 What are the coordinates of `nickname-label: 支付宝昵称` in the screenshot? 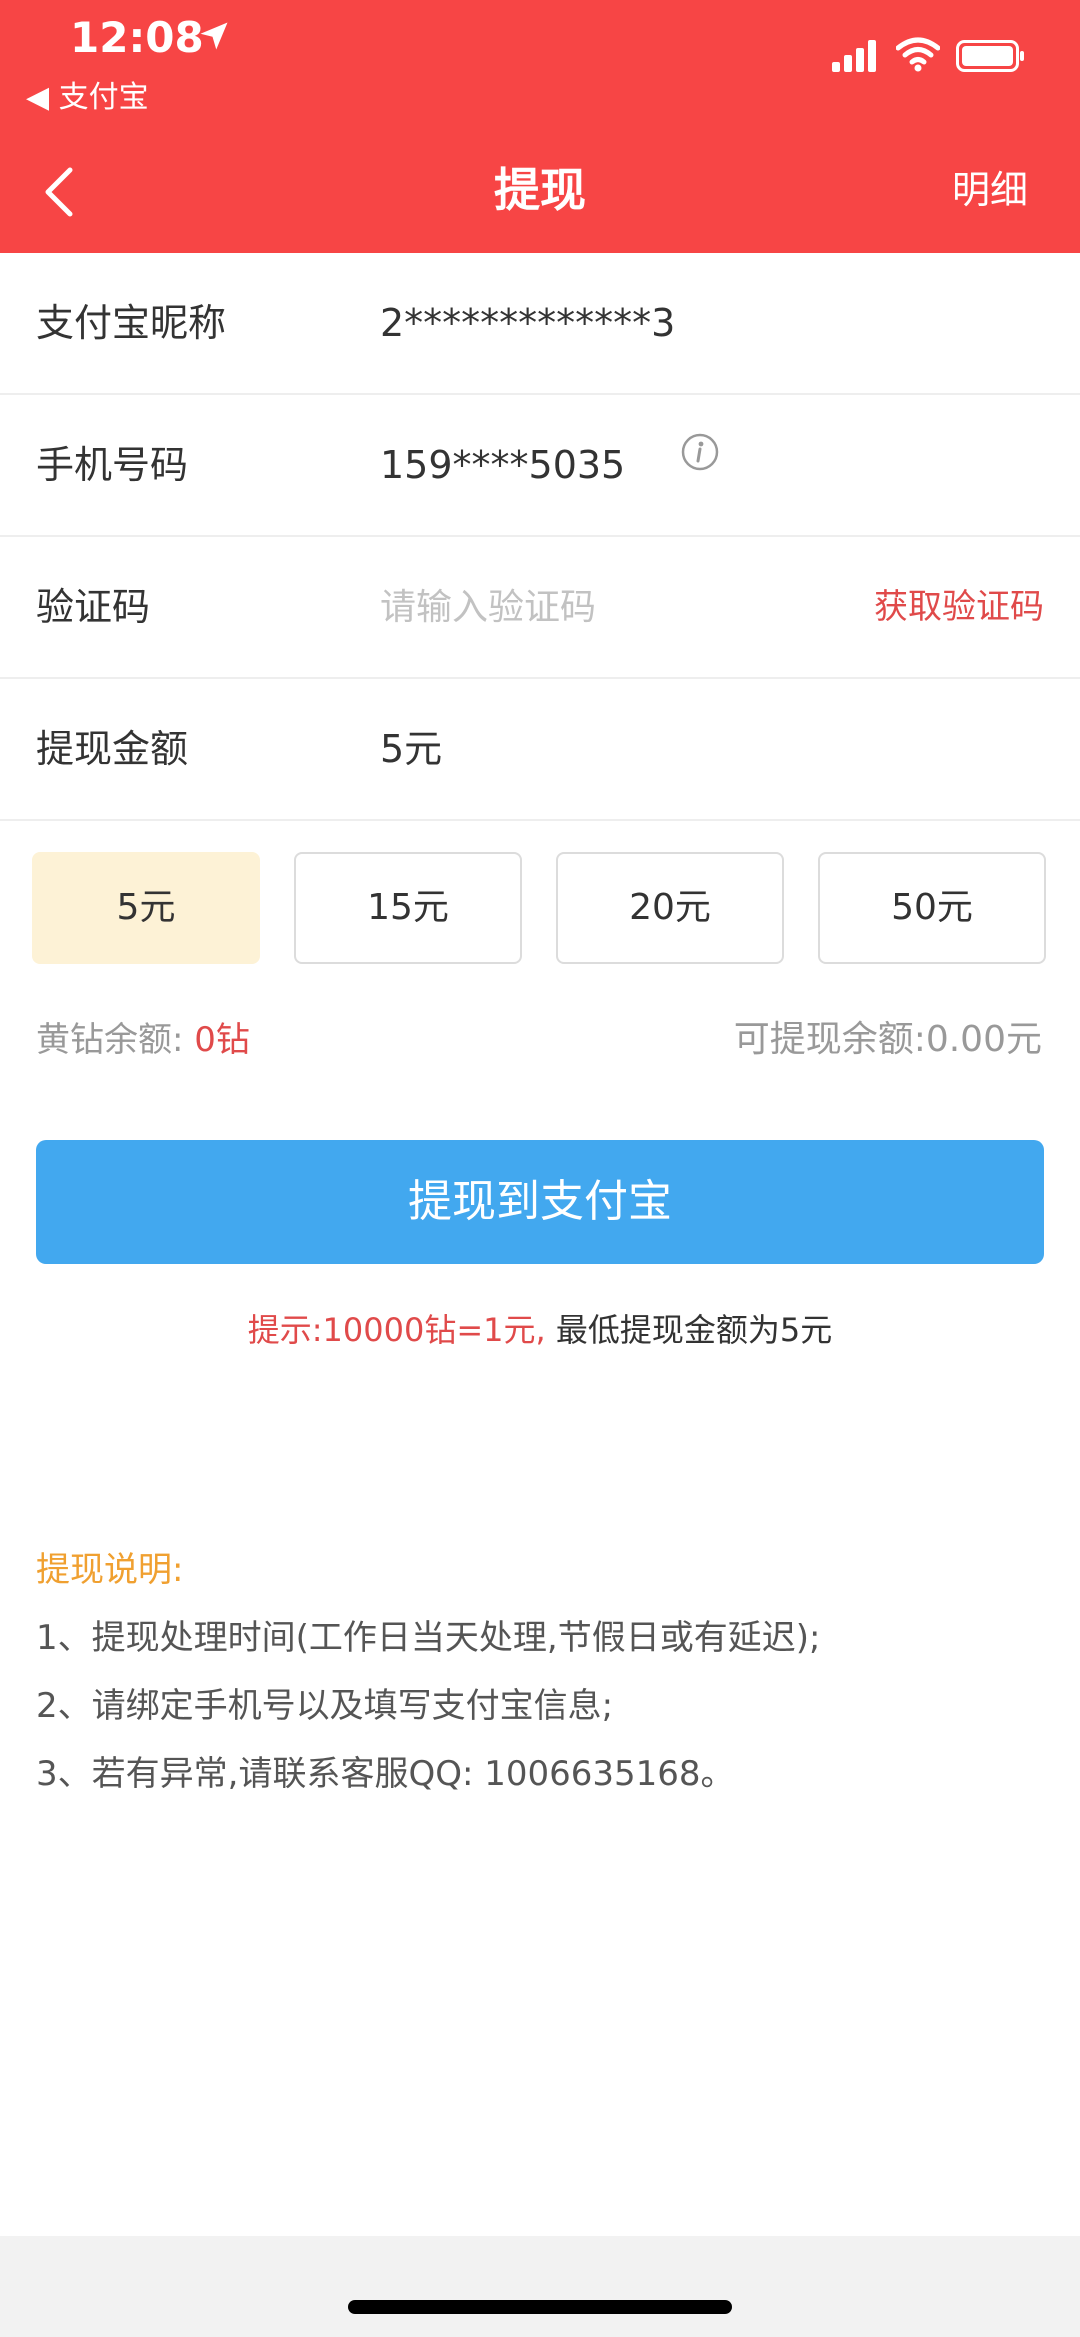 It's located at (131, 323).